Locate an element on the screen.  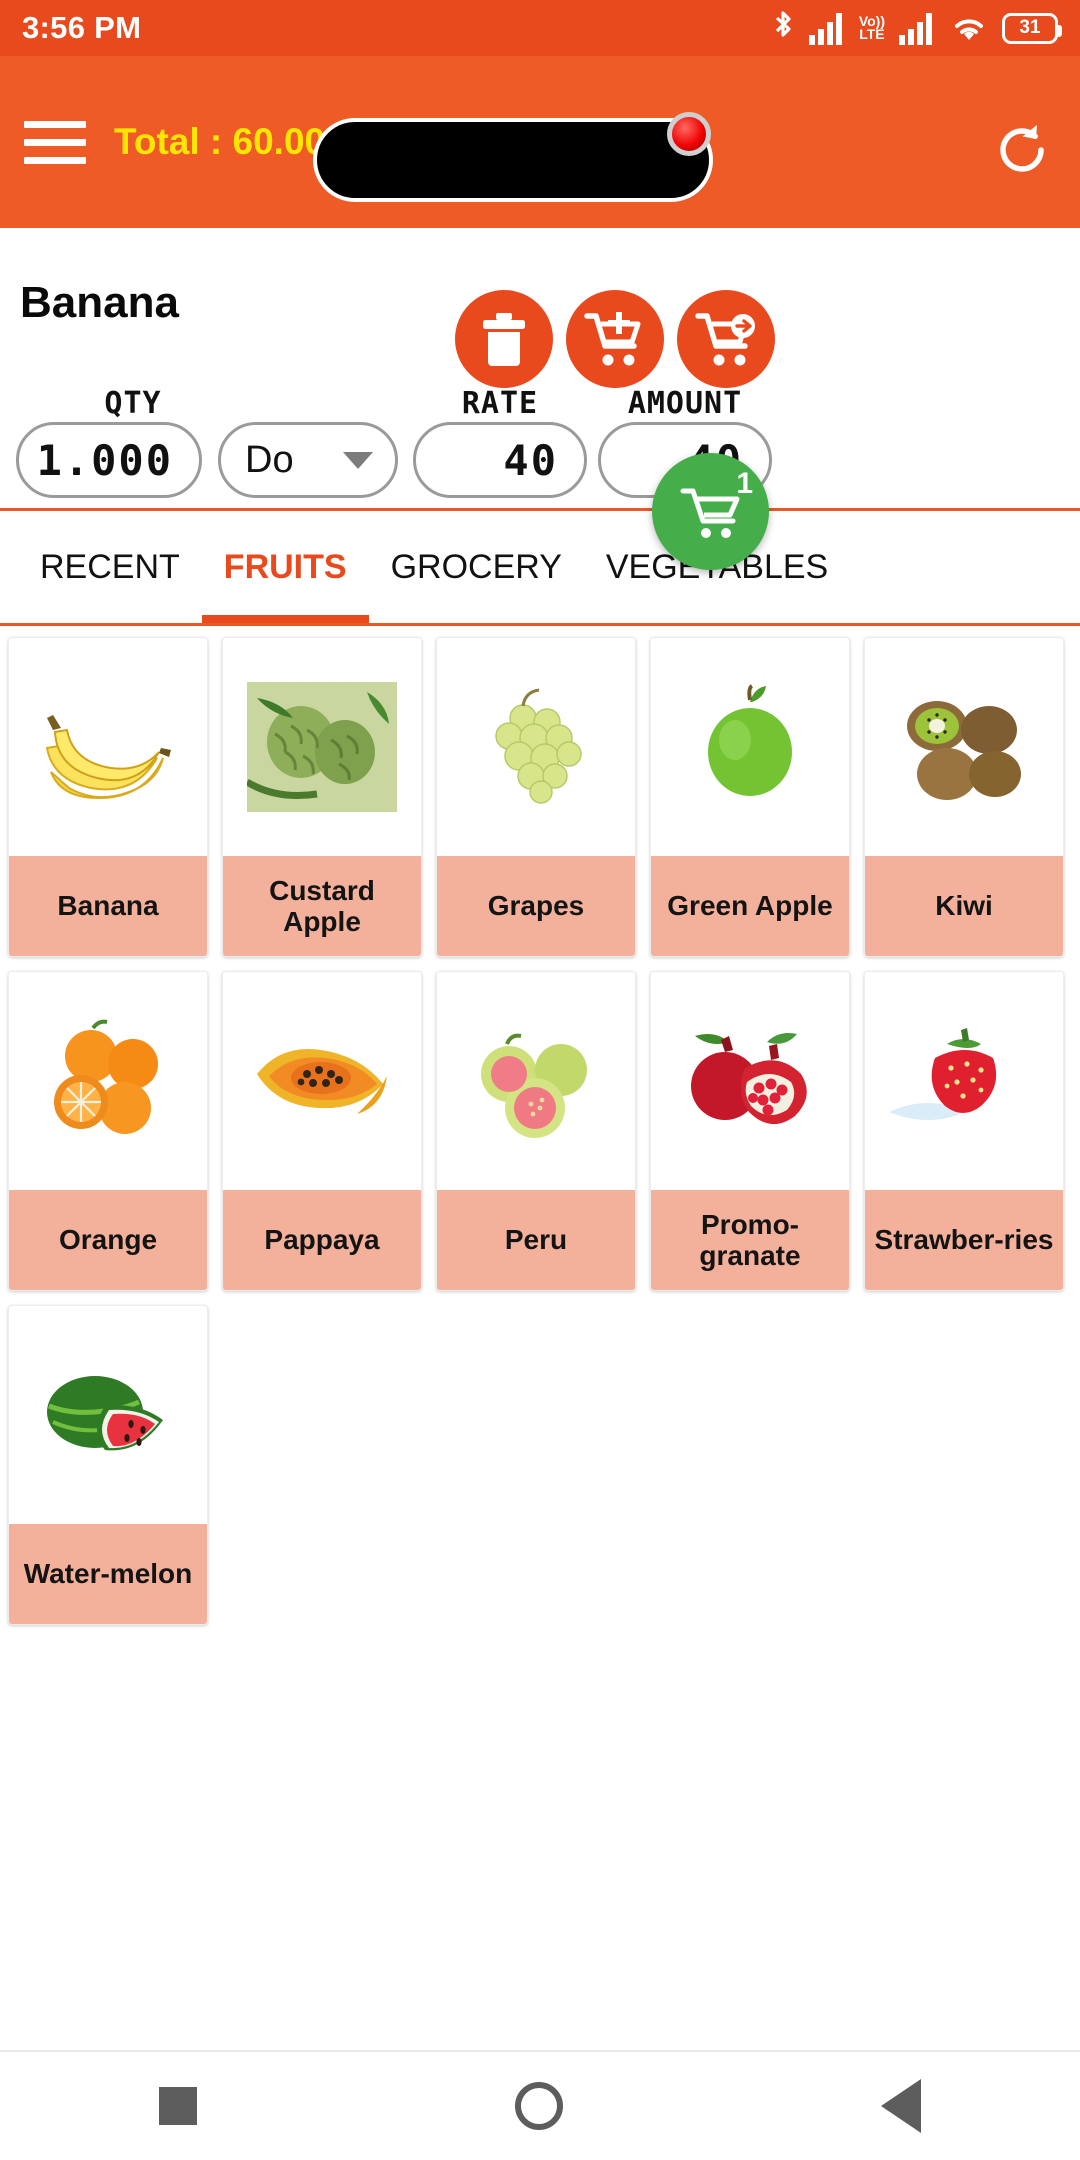
cart-fab: 1 is located at coordinates (710, 511).